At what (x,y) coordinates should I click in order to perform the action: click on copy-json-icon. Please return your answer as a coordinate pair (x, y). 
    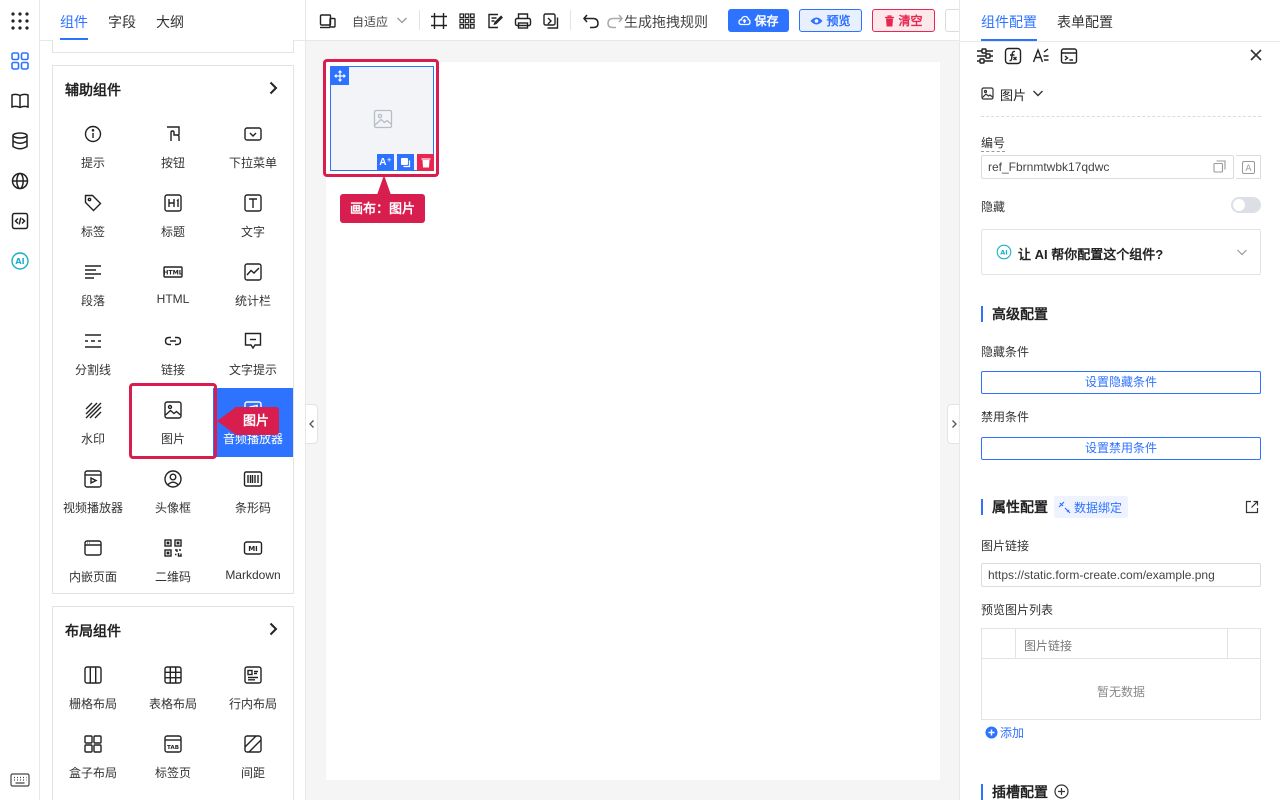
    Looking at the image, I should click on (551, 21).